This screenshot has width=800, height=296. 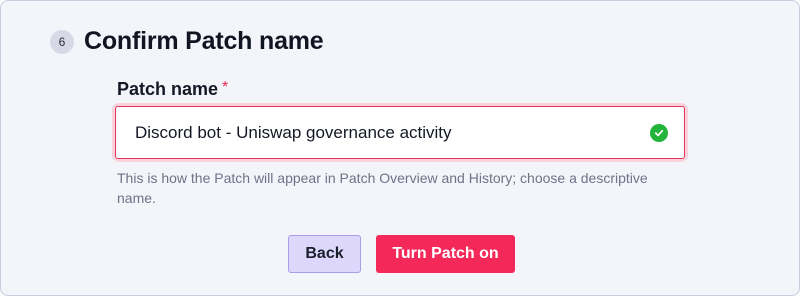 I want to click on step-number-badge: 6, so click(x=62, y=41).